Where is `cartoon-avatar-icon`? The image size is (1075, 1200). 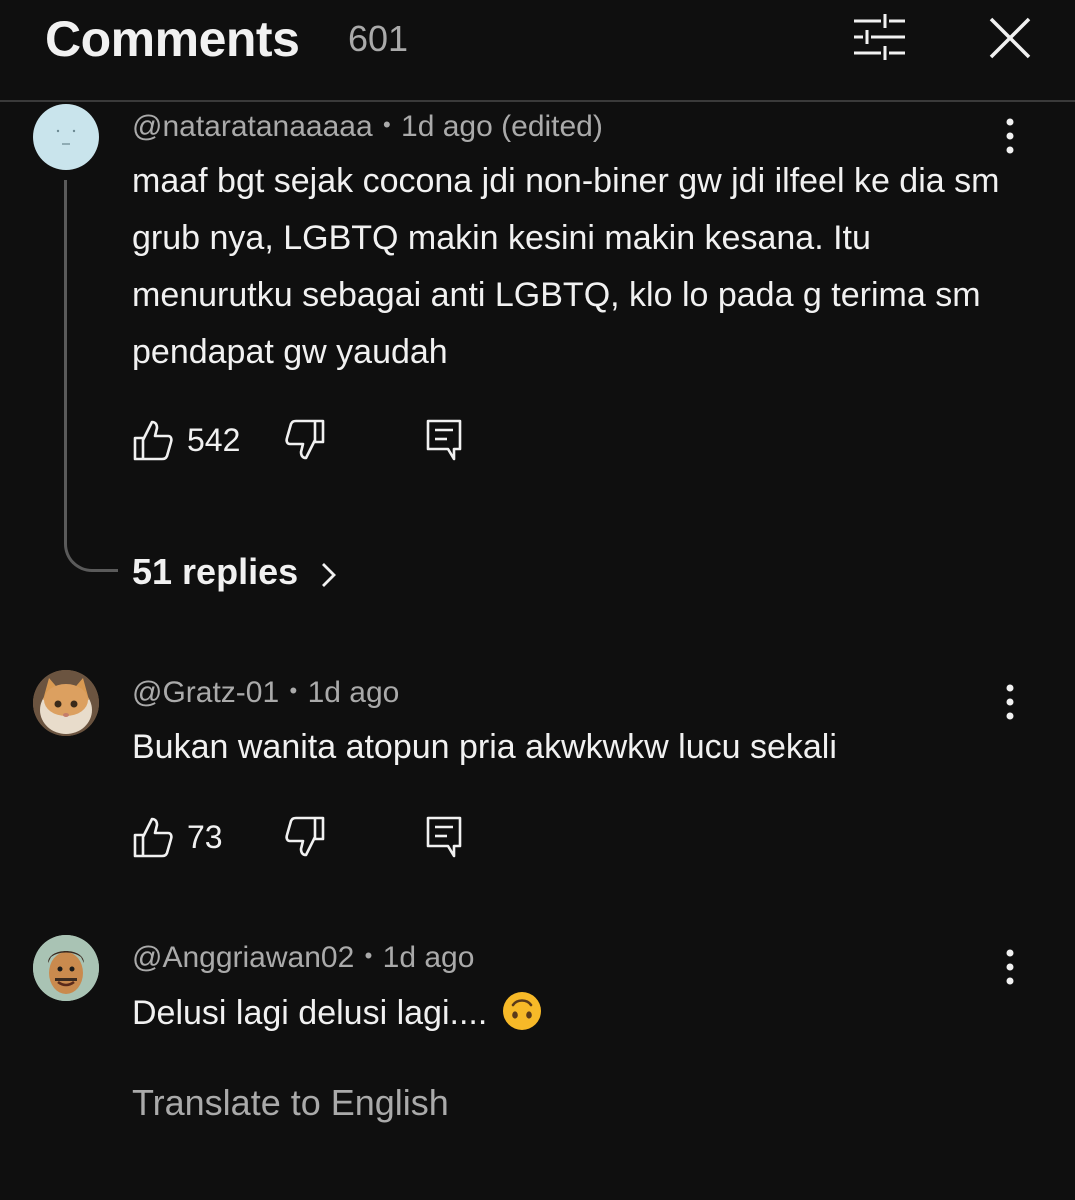
cartoon-avatar-icon is located at coordinates (66, 968).